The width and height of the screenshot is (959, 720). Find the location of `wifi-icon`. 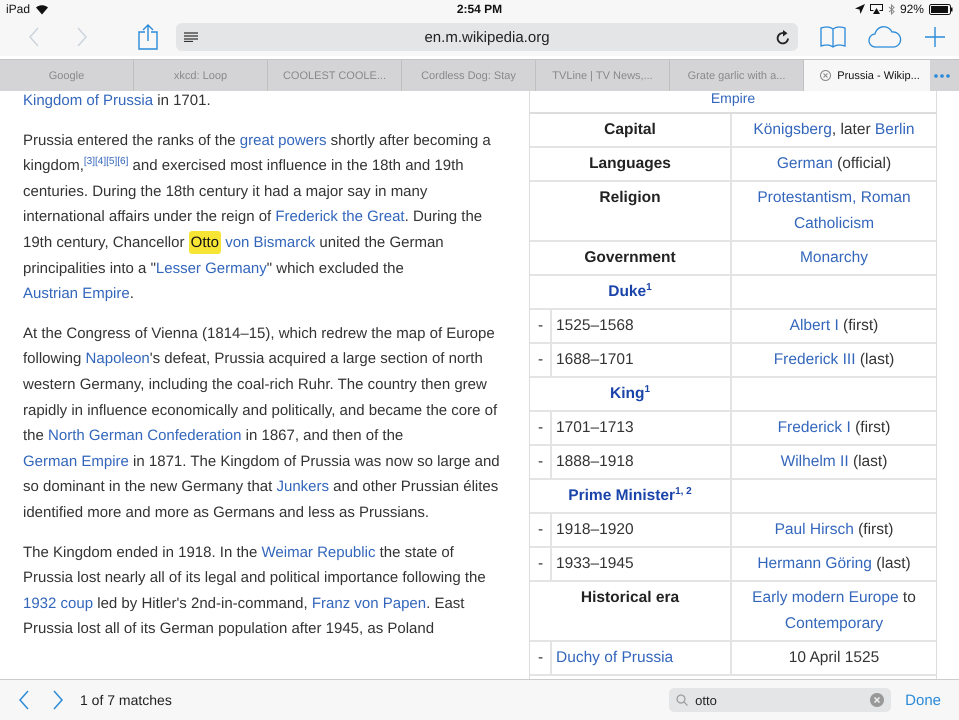

wifi-icon is located at coordinates (42, 9).